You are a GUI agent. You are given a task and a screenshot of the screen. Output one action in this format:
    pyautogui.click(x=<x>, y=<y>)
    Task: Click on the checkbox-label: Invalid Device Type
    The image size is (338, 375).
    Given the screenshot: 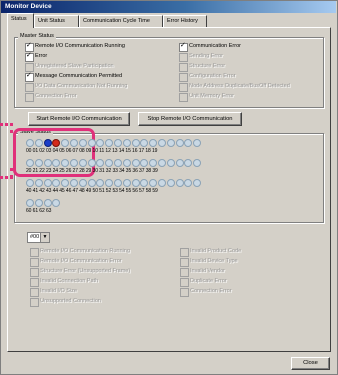 What is the action you would take?
    pyautogui.click(x=214, y=261)
    